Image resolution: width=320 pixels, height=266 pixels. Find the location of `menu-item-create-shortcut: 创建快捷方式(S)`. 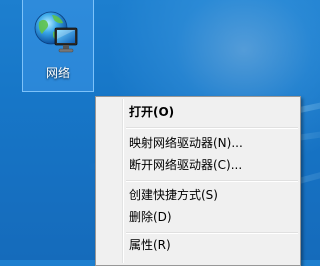

menu-item-create-shortcut: 创建快捷方式(S) is located at coordinates (198, 195).